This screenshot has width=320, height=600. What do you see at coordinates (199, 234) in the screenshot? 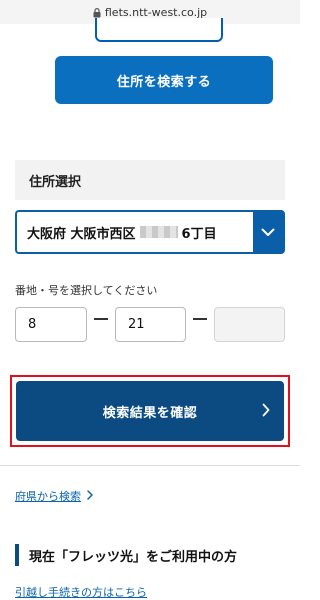
I see `address-suffix: 6丁目` at bounding box center [199, 234].